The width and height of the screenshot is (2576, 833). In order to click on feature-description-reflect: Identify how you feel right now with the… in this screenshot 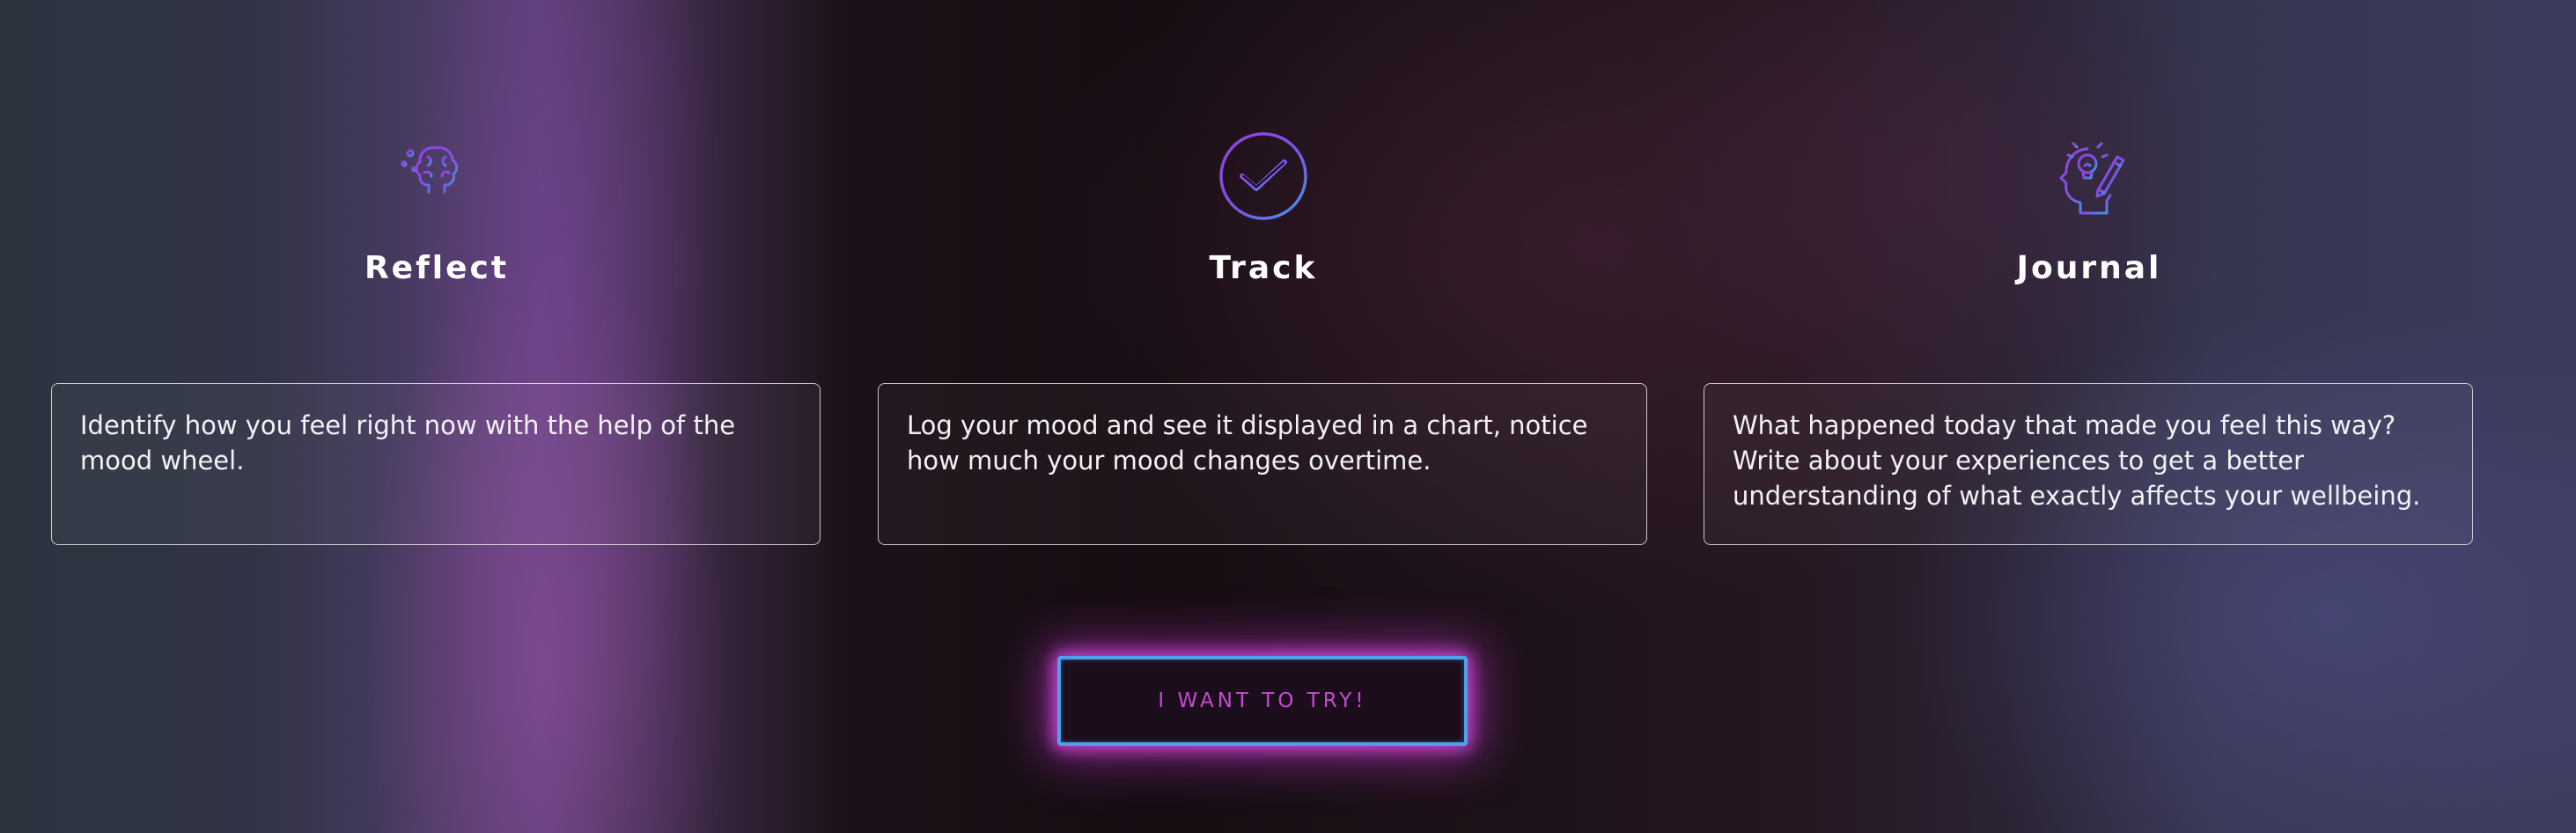, I will do `click(408, 442)`.